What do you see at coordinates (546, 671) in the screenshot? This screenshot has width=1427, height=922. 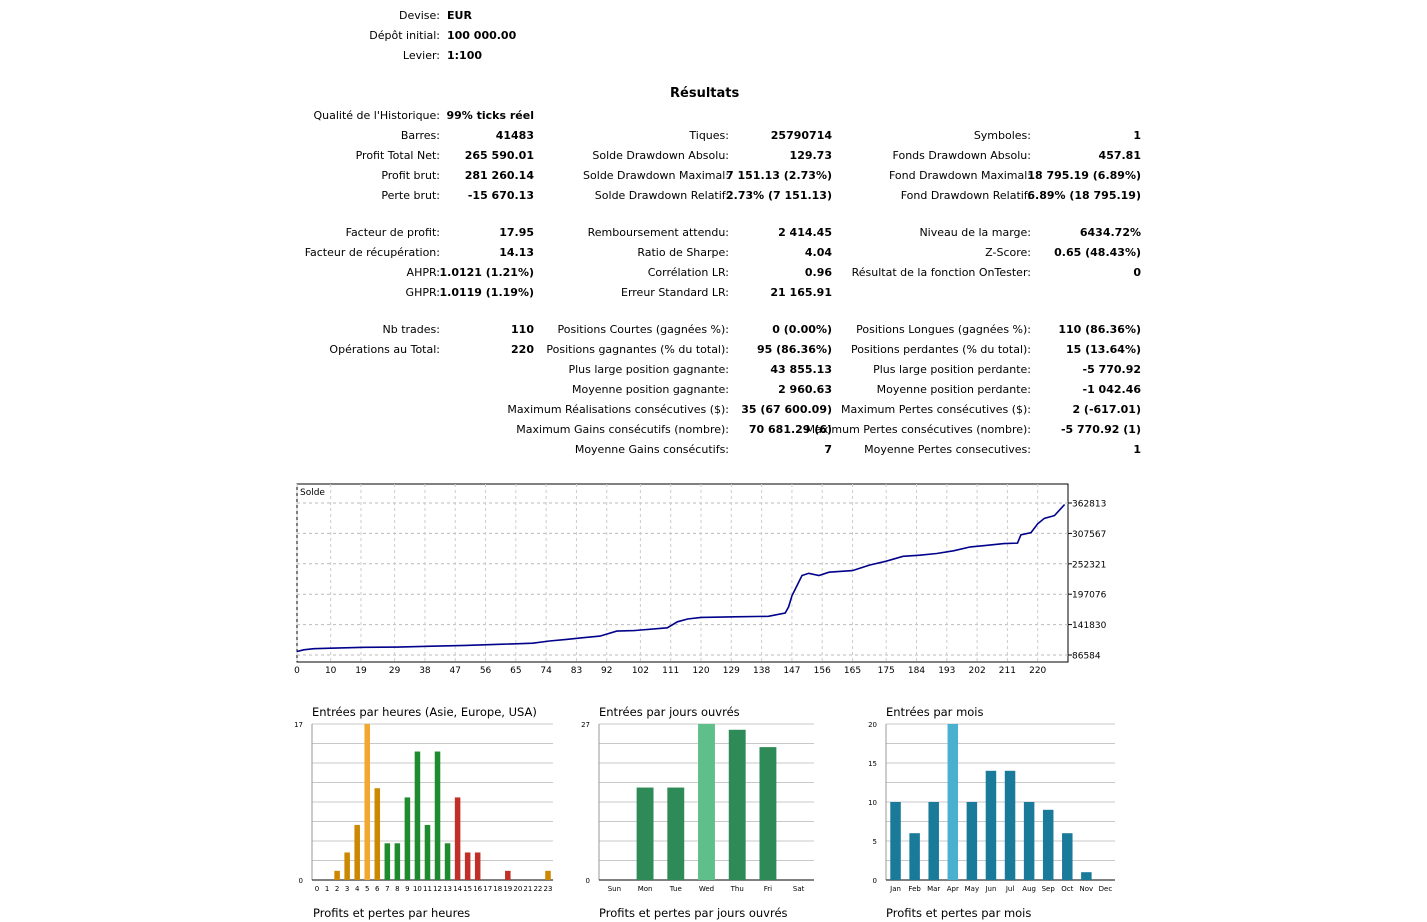 I see `x-tick-label: 74` at bounding box center [546, 671].